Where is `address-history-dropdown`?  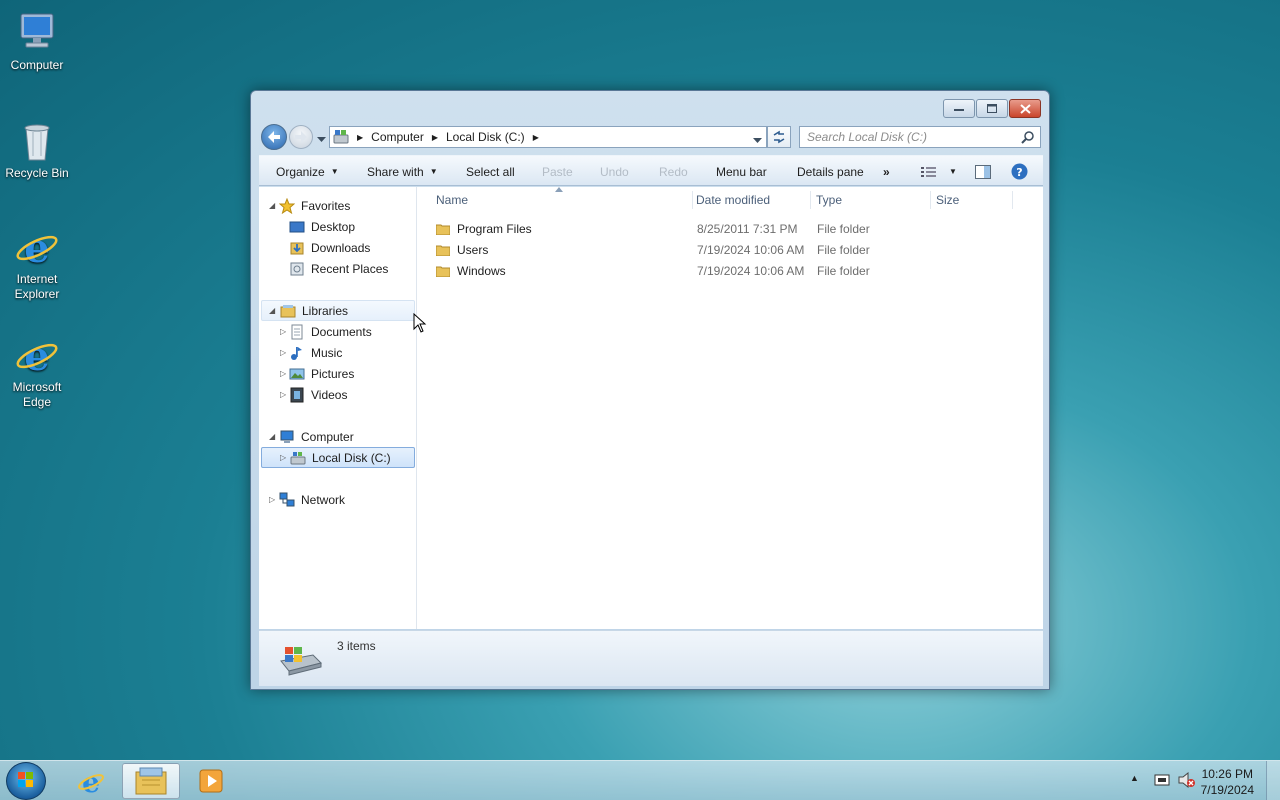 address-history-dropdown is located at coordinates (757, 140).